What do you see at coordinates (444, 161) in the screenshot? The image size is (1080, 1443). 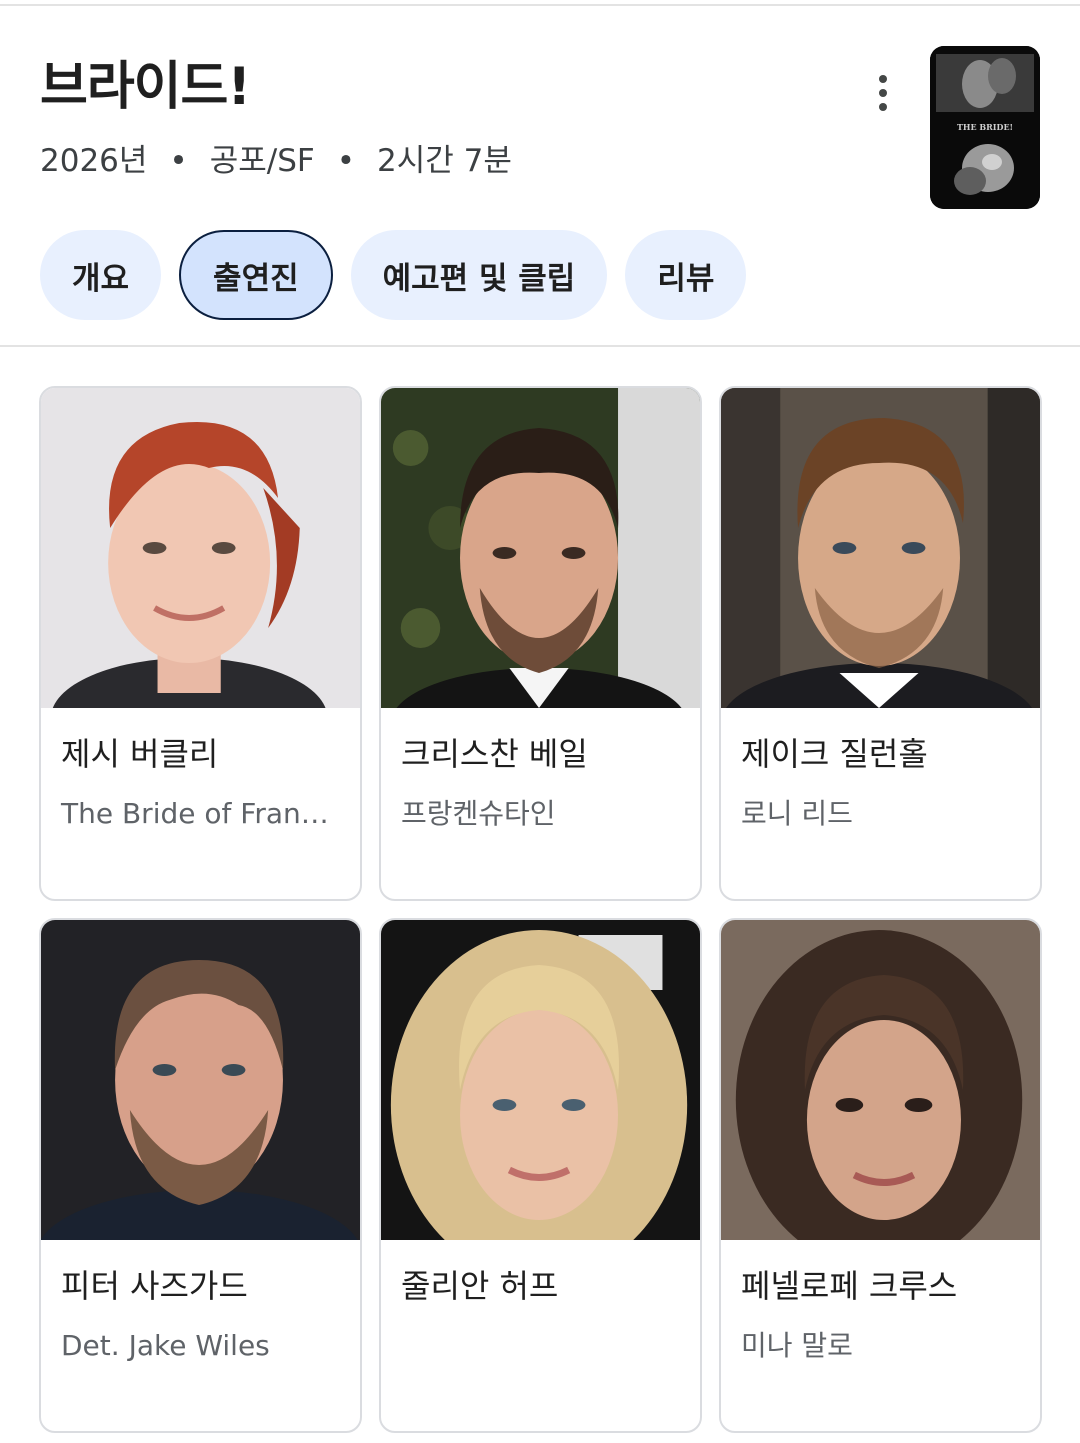 I see `movie-runtime: 2시간 7분` at bounding box center [444, 161].